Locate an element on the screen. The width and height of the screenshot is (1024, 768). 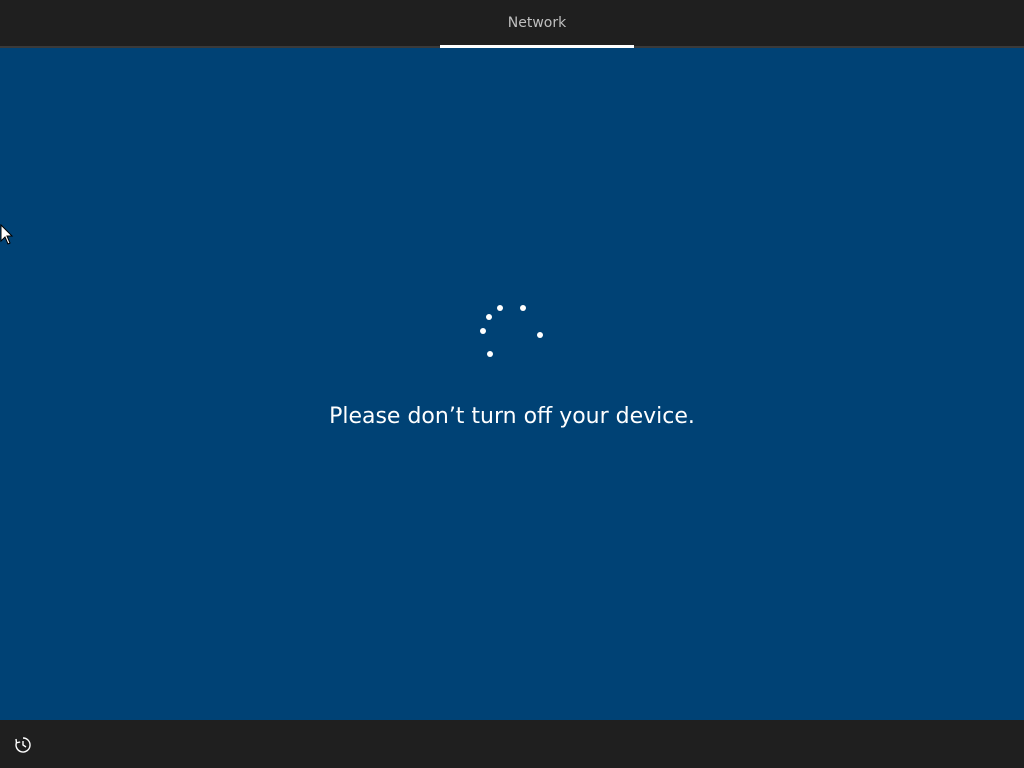
loading-dots-icon is located at coordinates (511, 331).